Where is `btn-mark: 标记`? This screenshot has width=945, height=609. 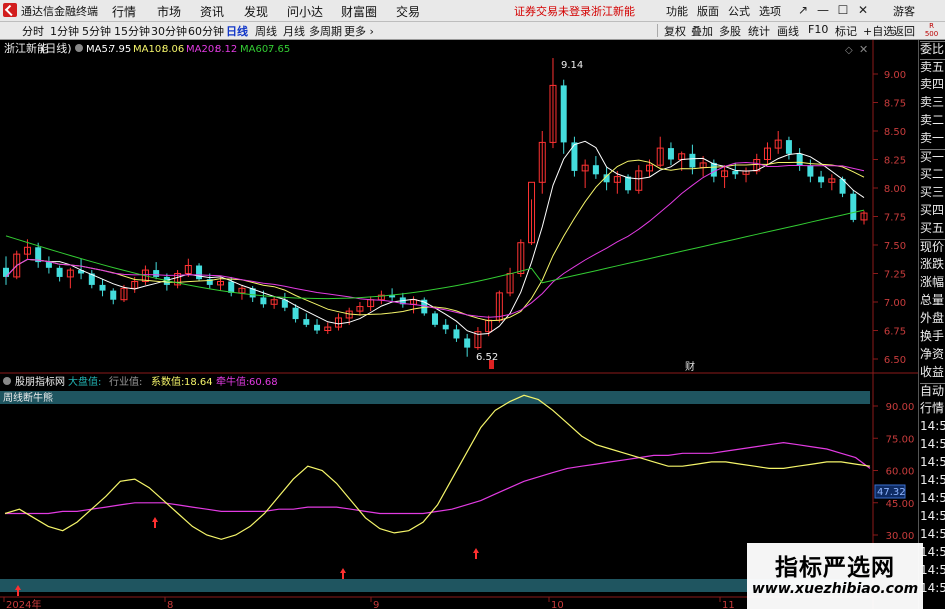
btn-mark: 标记 is located at coordinates (846, 31).